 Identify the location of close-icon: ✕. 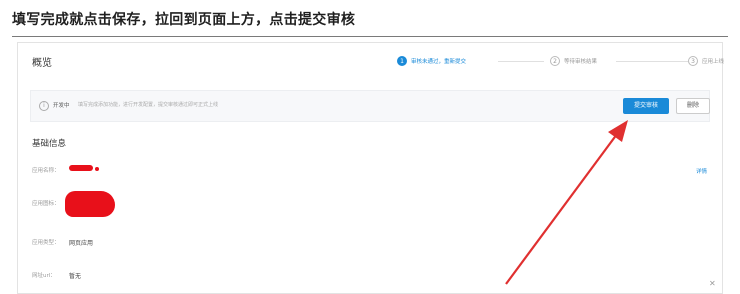
(712, 283).